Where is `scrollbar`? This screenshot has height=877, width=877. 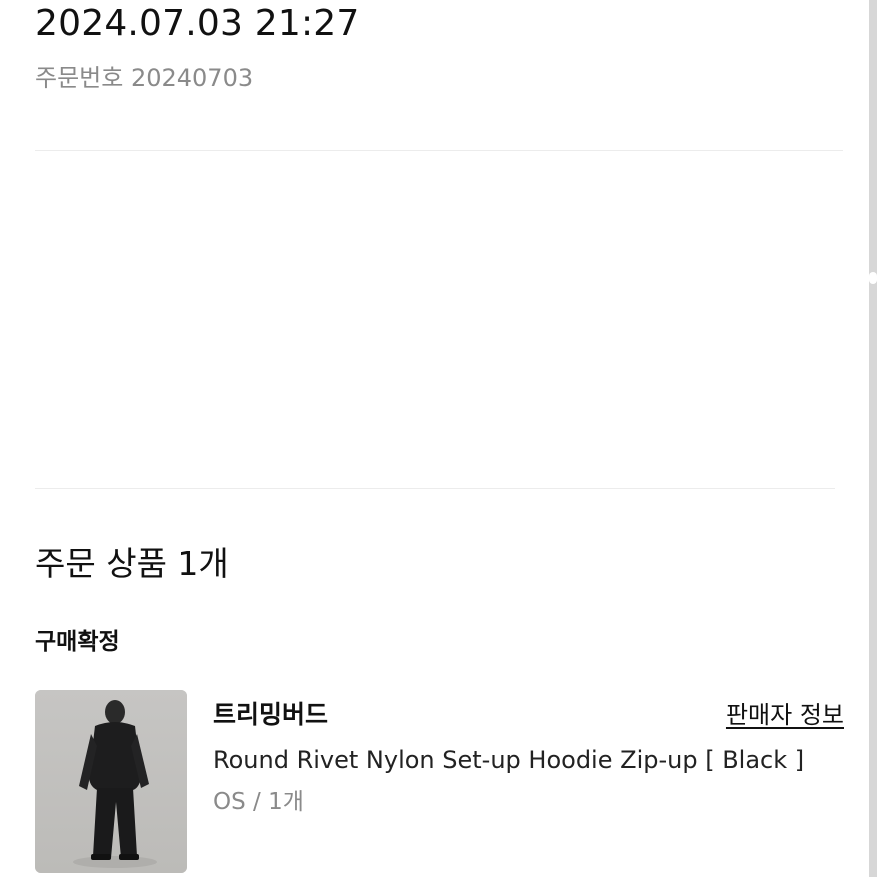 scrollbar is located at coordinates (873, 438).